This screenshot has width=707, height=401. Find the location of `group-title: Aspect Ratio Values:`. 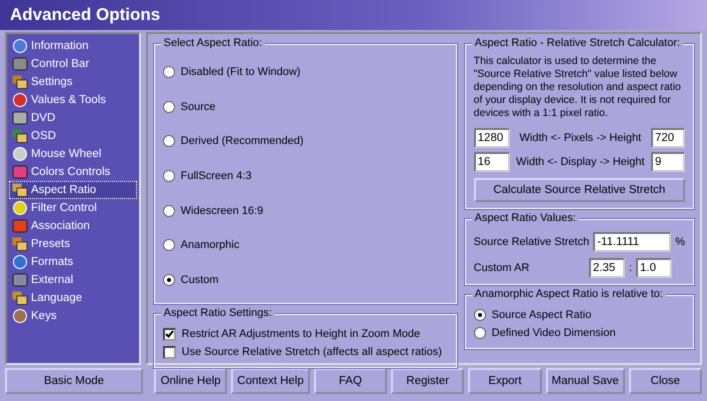

group-title: Aspect Ratio Values: is located at coordinates (525, 218).